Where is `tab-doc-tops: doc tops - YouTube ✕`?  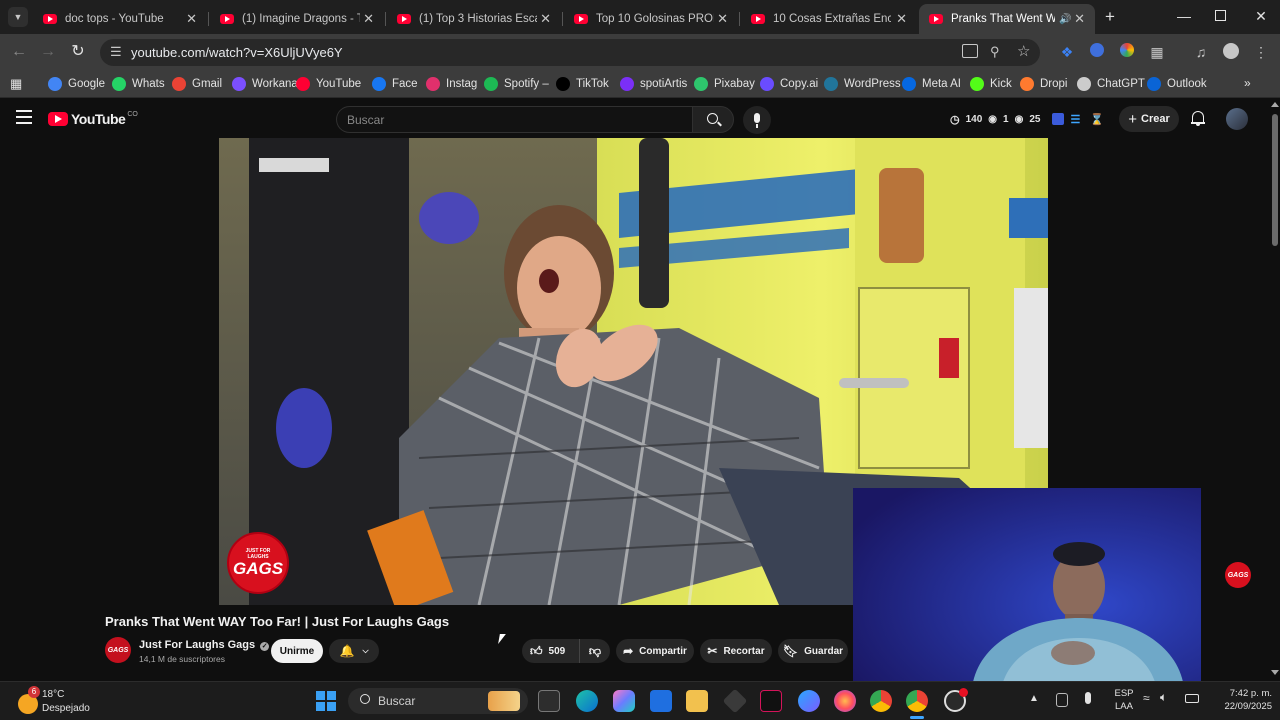 tab-doc-tops: doc tops - YouTube ✕ is located at coordinates (120, 19).